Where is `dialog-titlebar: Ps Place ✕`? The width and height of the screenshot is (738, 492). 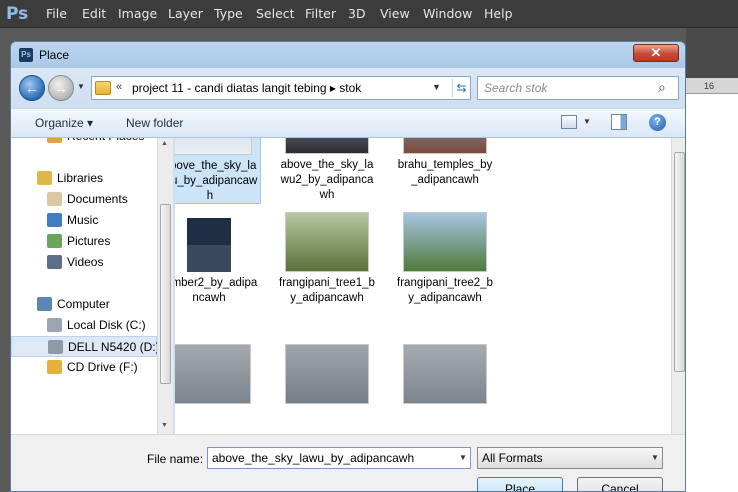 dialog-titlebar: Ps Place ✕ is located at coordinates (348, 55).